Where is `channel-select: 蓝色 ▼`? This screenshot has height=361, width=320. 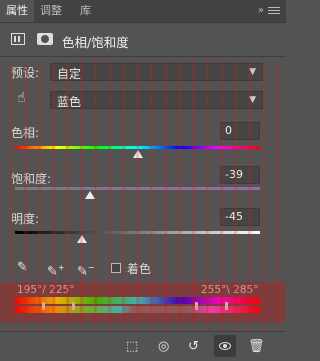 channel-select: 蓝色 ▼ is located at coordinates (156, 100).